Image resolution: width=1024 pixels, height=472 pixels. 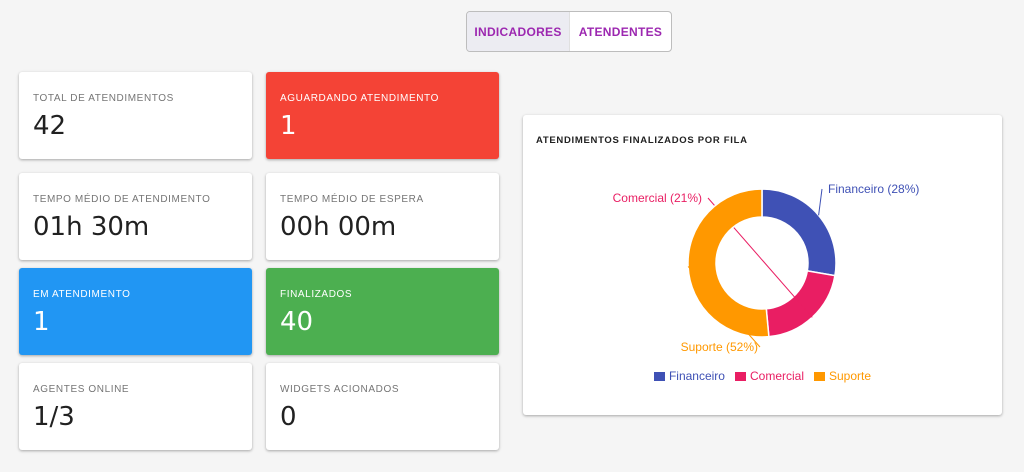 I want to click on legend-item-financeiro: Financeiro, so click(x=689, y=376).